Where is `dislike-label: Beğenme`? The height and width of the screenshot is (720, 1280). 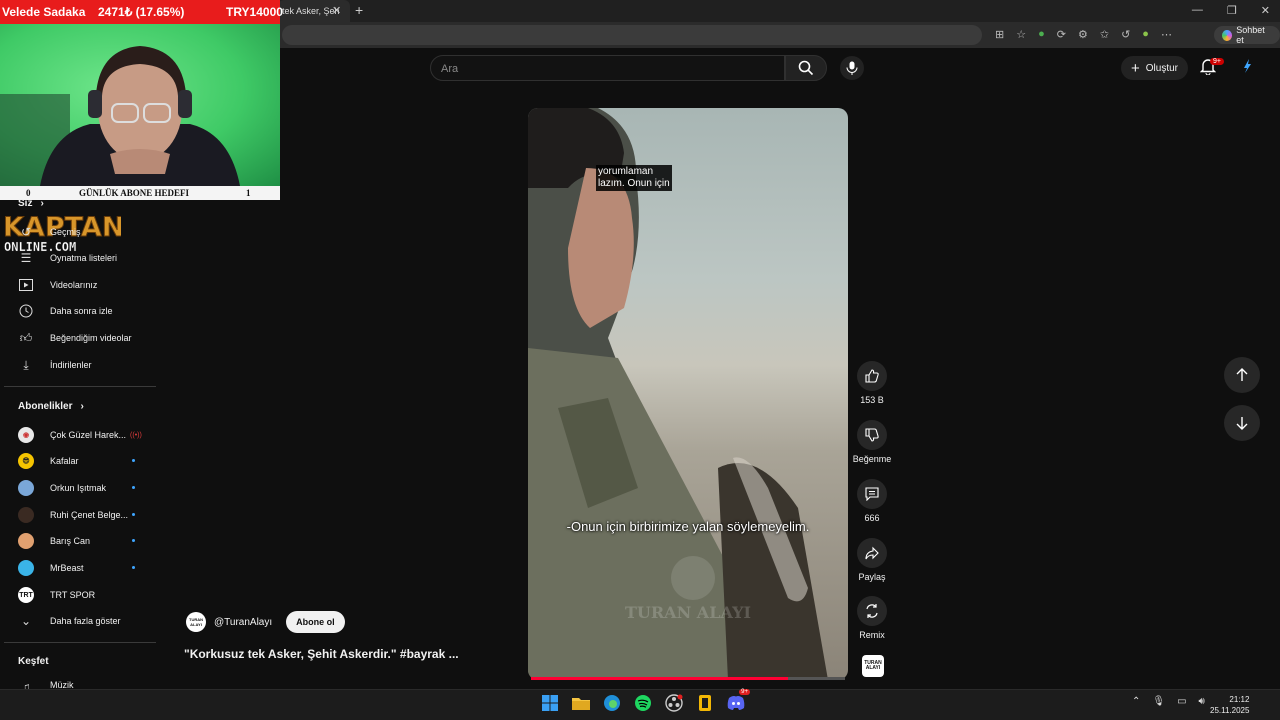
dislike-label: Beğenme is located at coordinates (872, 459).